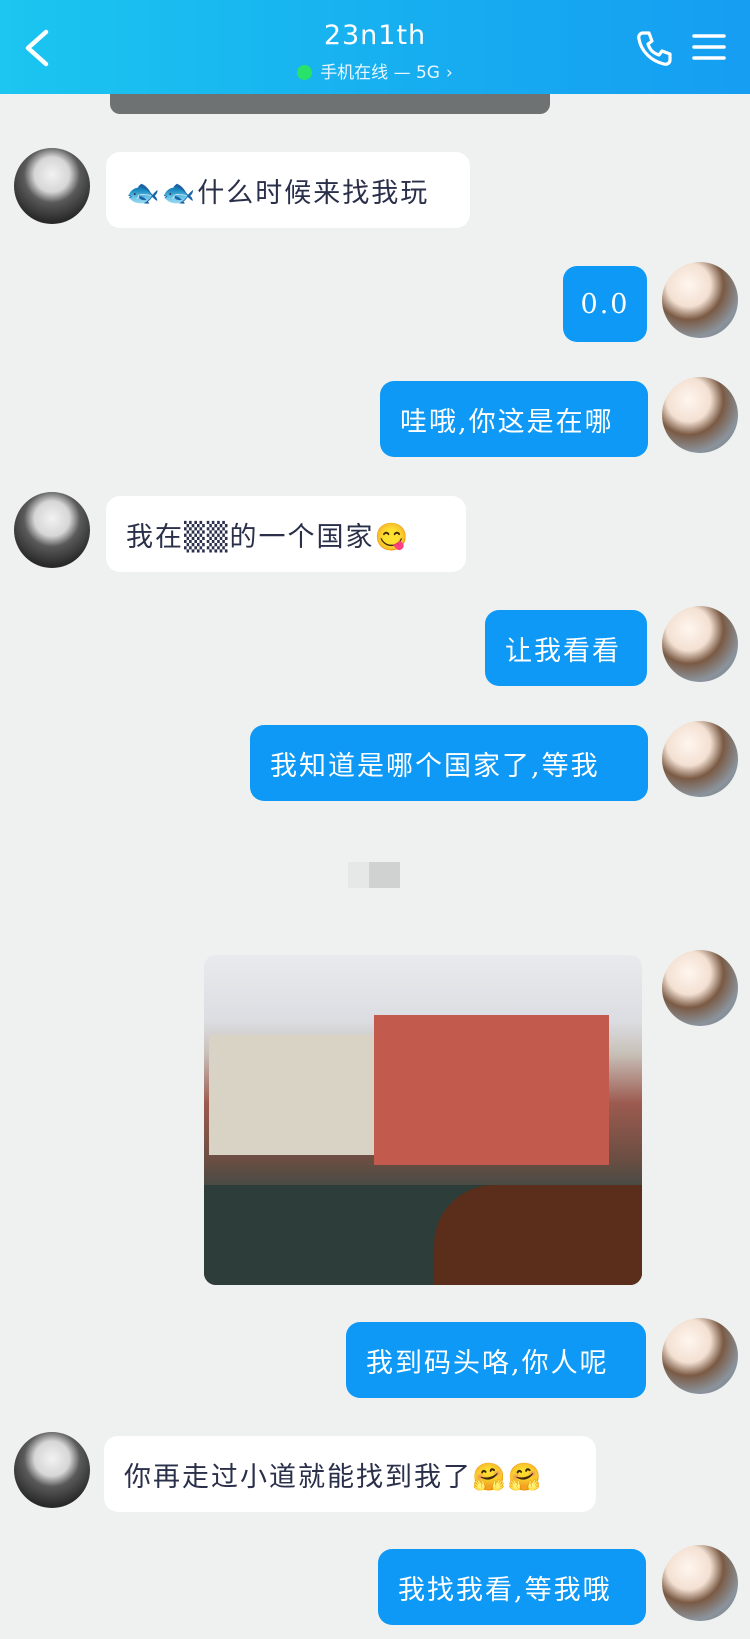 The height and width of the screenshot is (1639, 750). I want to click on message-bubble-out: 我知道是哪个国家了,等我, so click(449, 763).